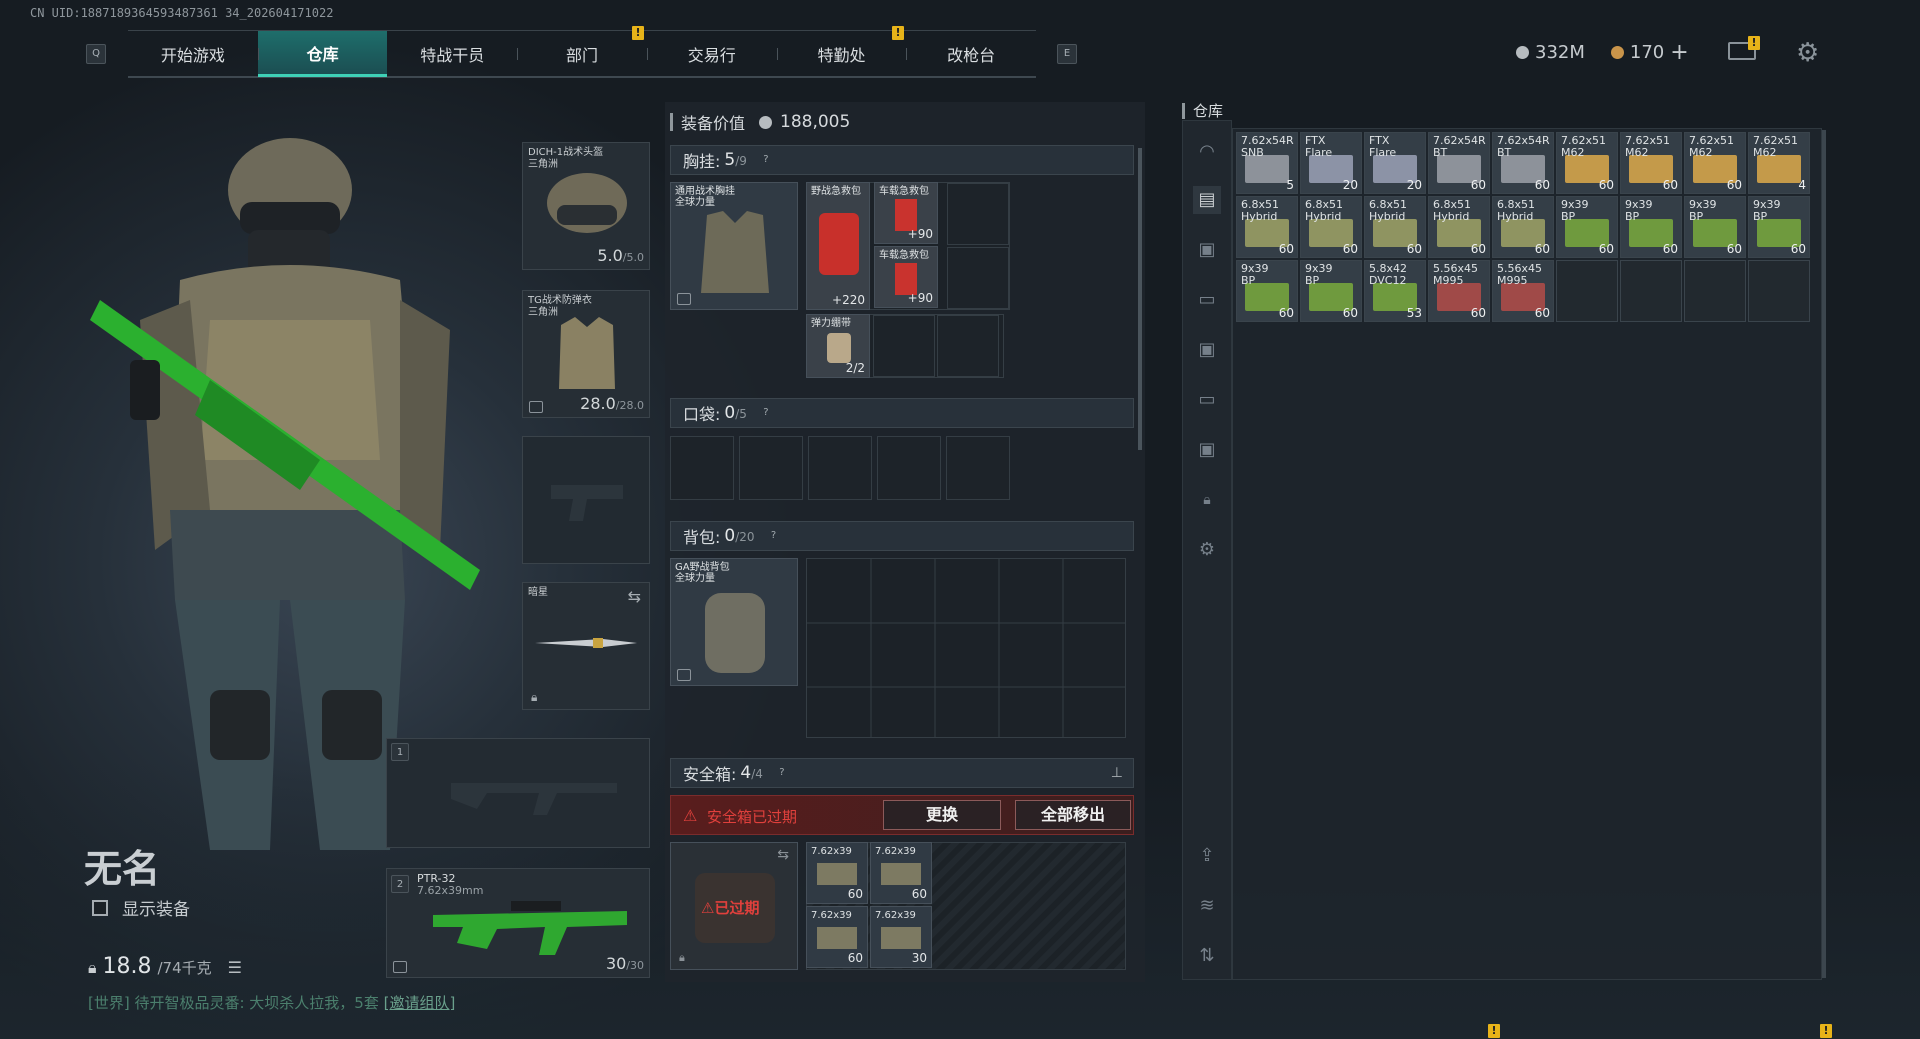  Describe the element at coordinates (838, 246) in the screenshot. I see `field-medkit-item: 野战急救包 +220` at that location.